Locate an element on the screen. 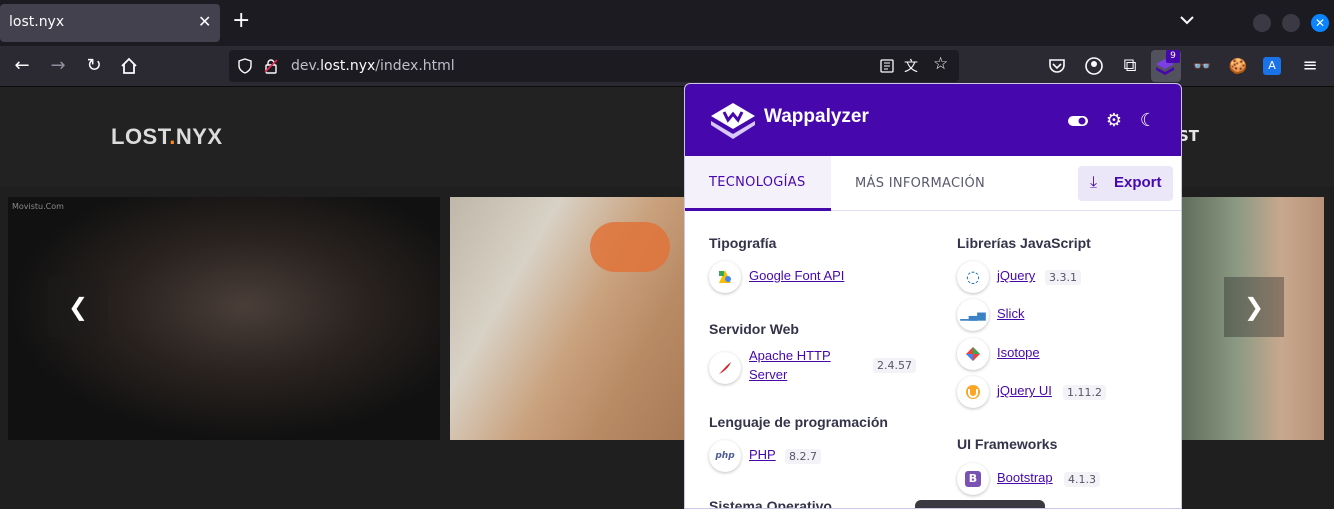 This screenshot has height=509, width=1334. category-heading: Servidor Web is located at coordinates (754, 329).